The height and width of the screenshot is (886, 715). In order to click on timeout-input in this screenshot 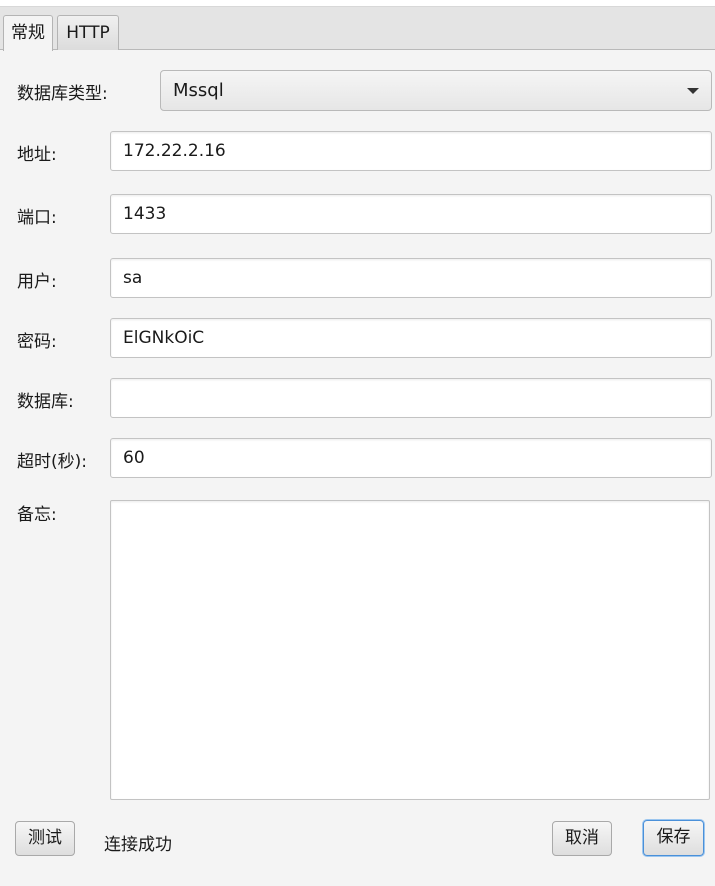, I will do `click(411, 458)`.